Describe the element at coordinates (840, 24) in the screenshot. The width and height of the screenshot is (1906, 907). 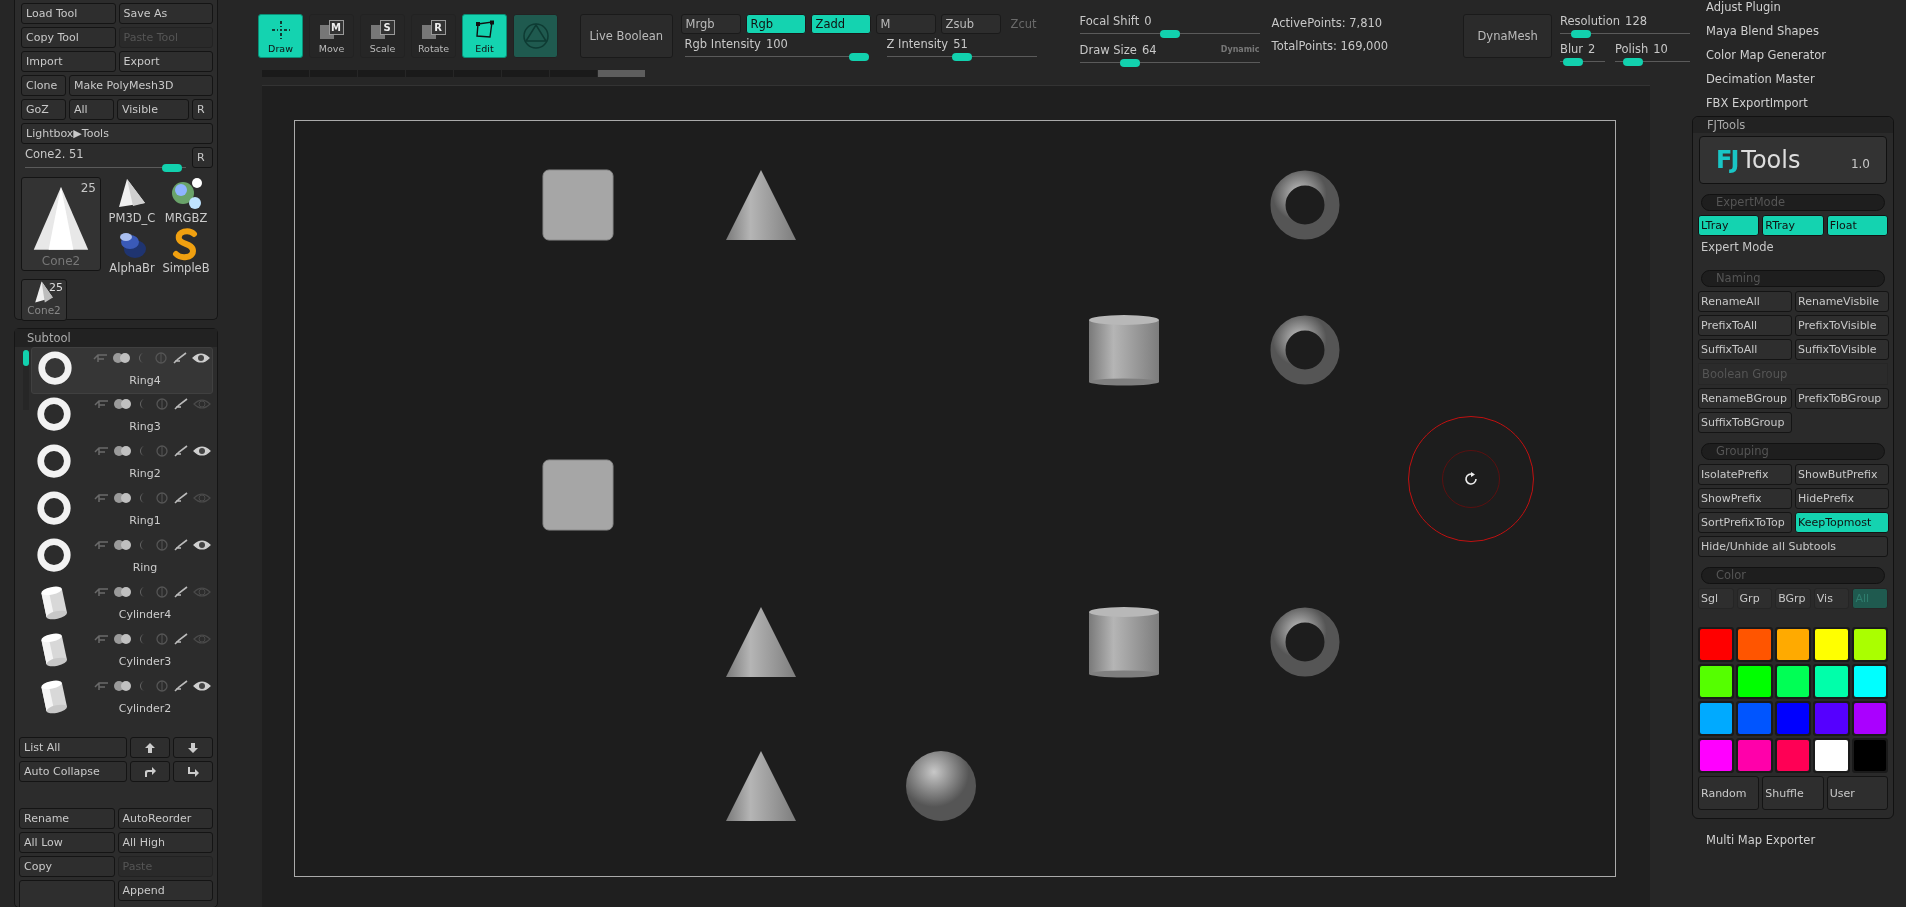
I see `mode-button: Zadd` at that location.